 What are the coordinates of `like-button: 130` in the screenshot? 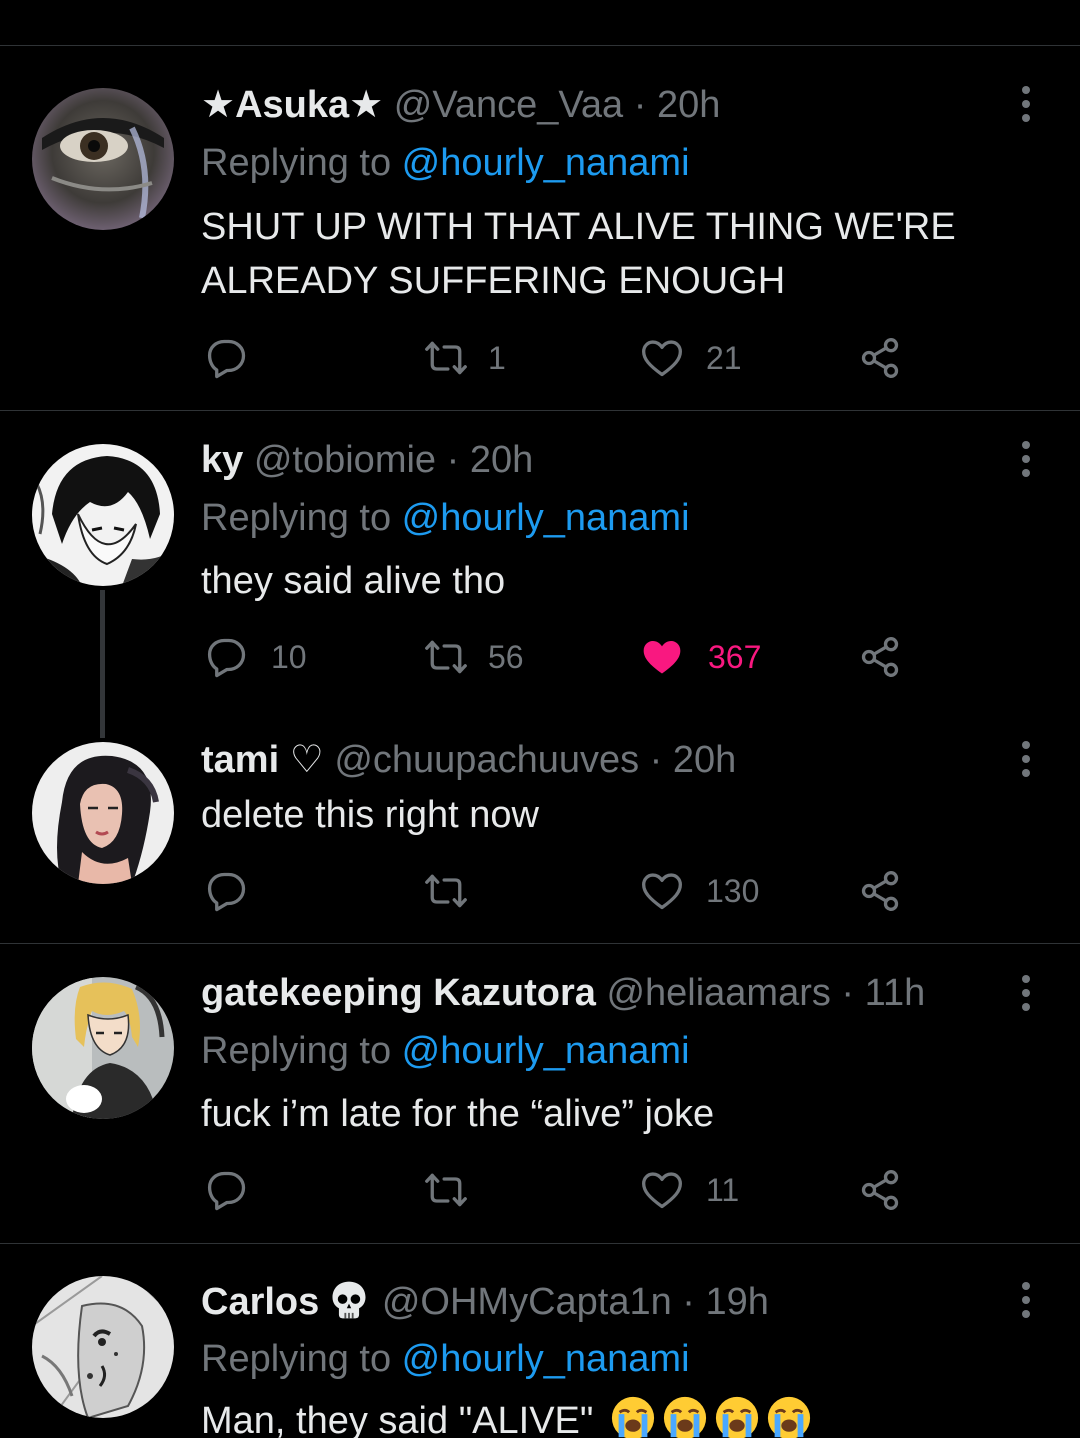 It's located at (699, 891).